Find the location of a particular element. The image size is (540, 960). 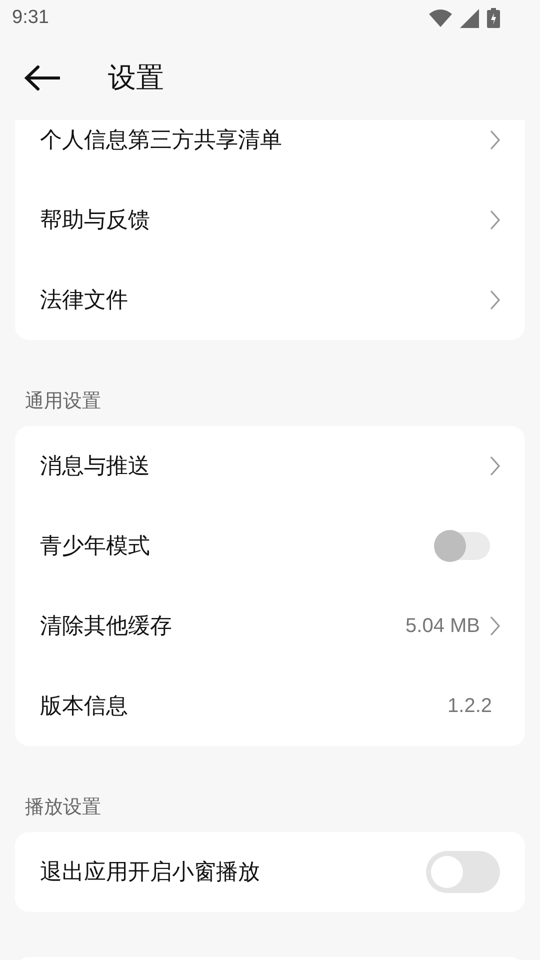

item-label: 版本信息 is located at coordinates (84, 707).